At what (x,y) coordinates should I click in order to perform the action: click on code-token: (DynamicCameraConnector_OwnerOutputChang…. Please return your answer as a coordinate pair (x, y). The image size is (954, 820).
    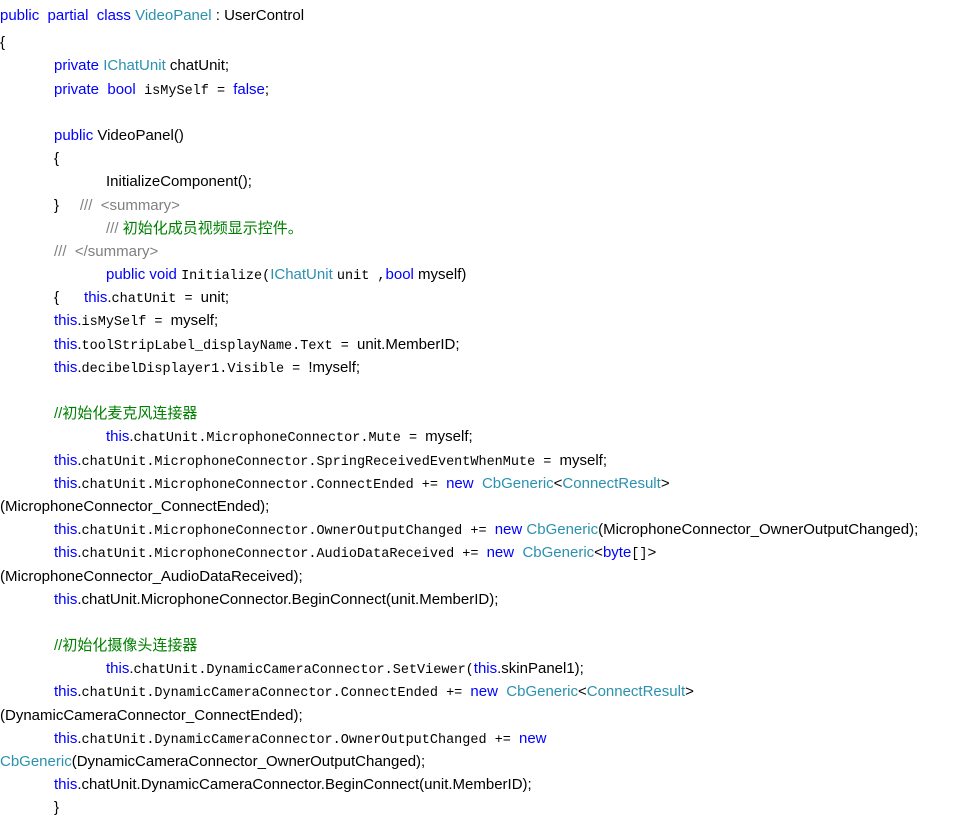
    Looking at the image, I should click on (248, 761).